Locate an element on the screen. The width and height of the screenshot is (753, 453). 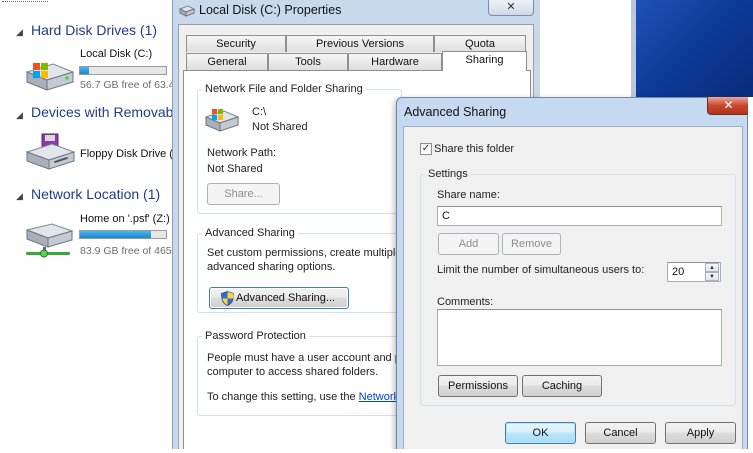
tab-general: General is located at coordinates (227, 61).